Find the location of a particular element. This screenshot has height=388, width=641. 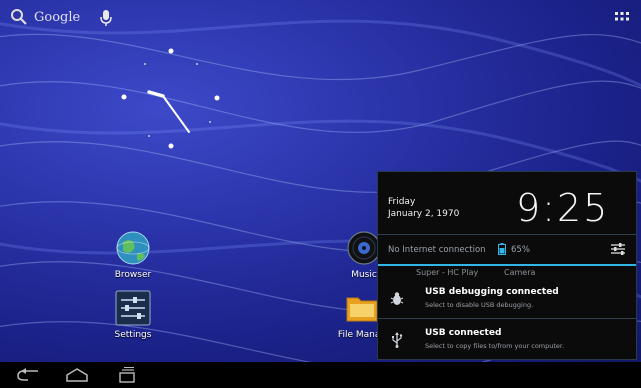

carrier-label: Super - HC Play is located at coordinates (447, 272).